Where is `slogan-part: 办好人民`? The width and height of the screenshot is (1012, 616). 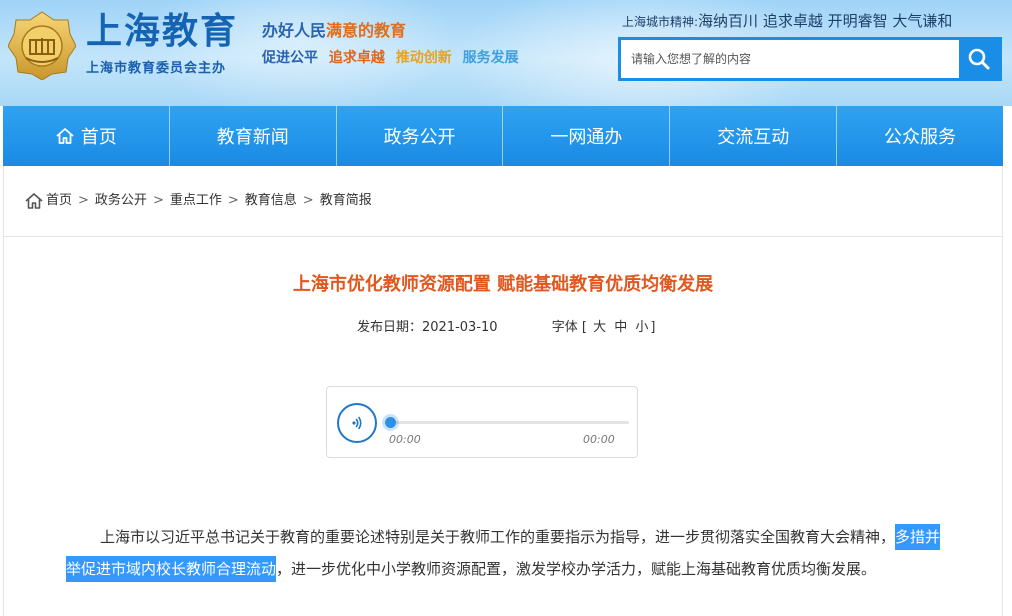
slogan-part: 办好人民 is located at coordinates (294, 30).